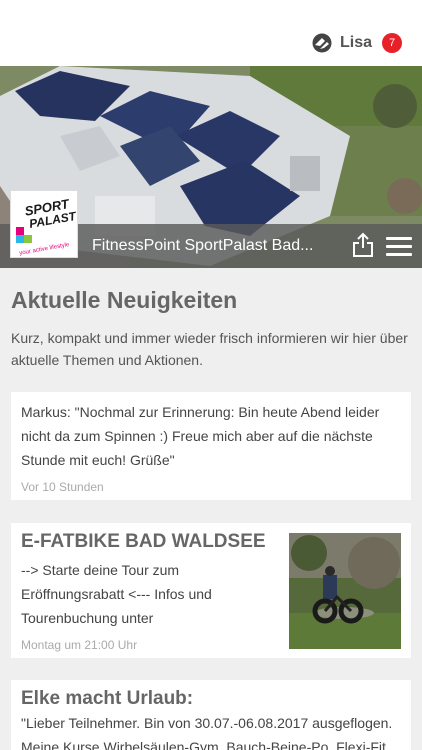 The height and width of the screenshot is (750, 422). What do you see at coordinates (79, 645) in the screenshot?
I see `news-timestamp: Montag um 21:00 Uhr` at bounding box center [79, 645].